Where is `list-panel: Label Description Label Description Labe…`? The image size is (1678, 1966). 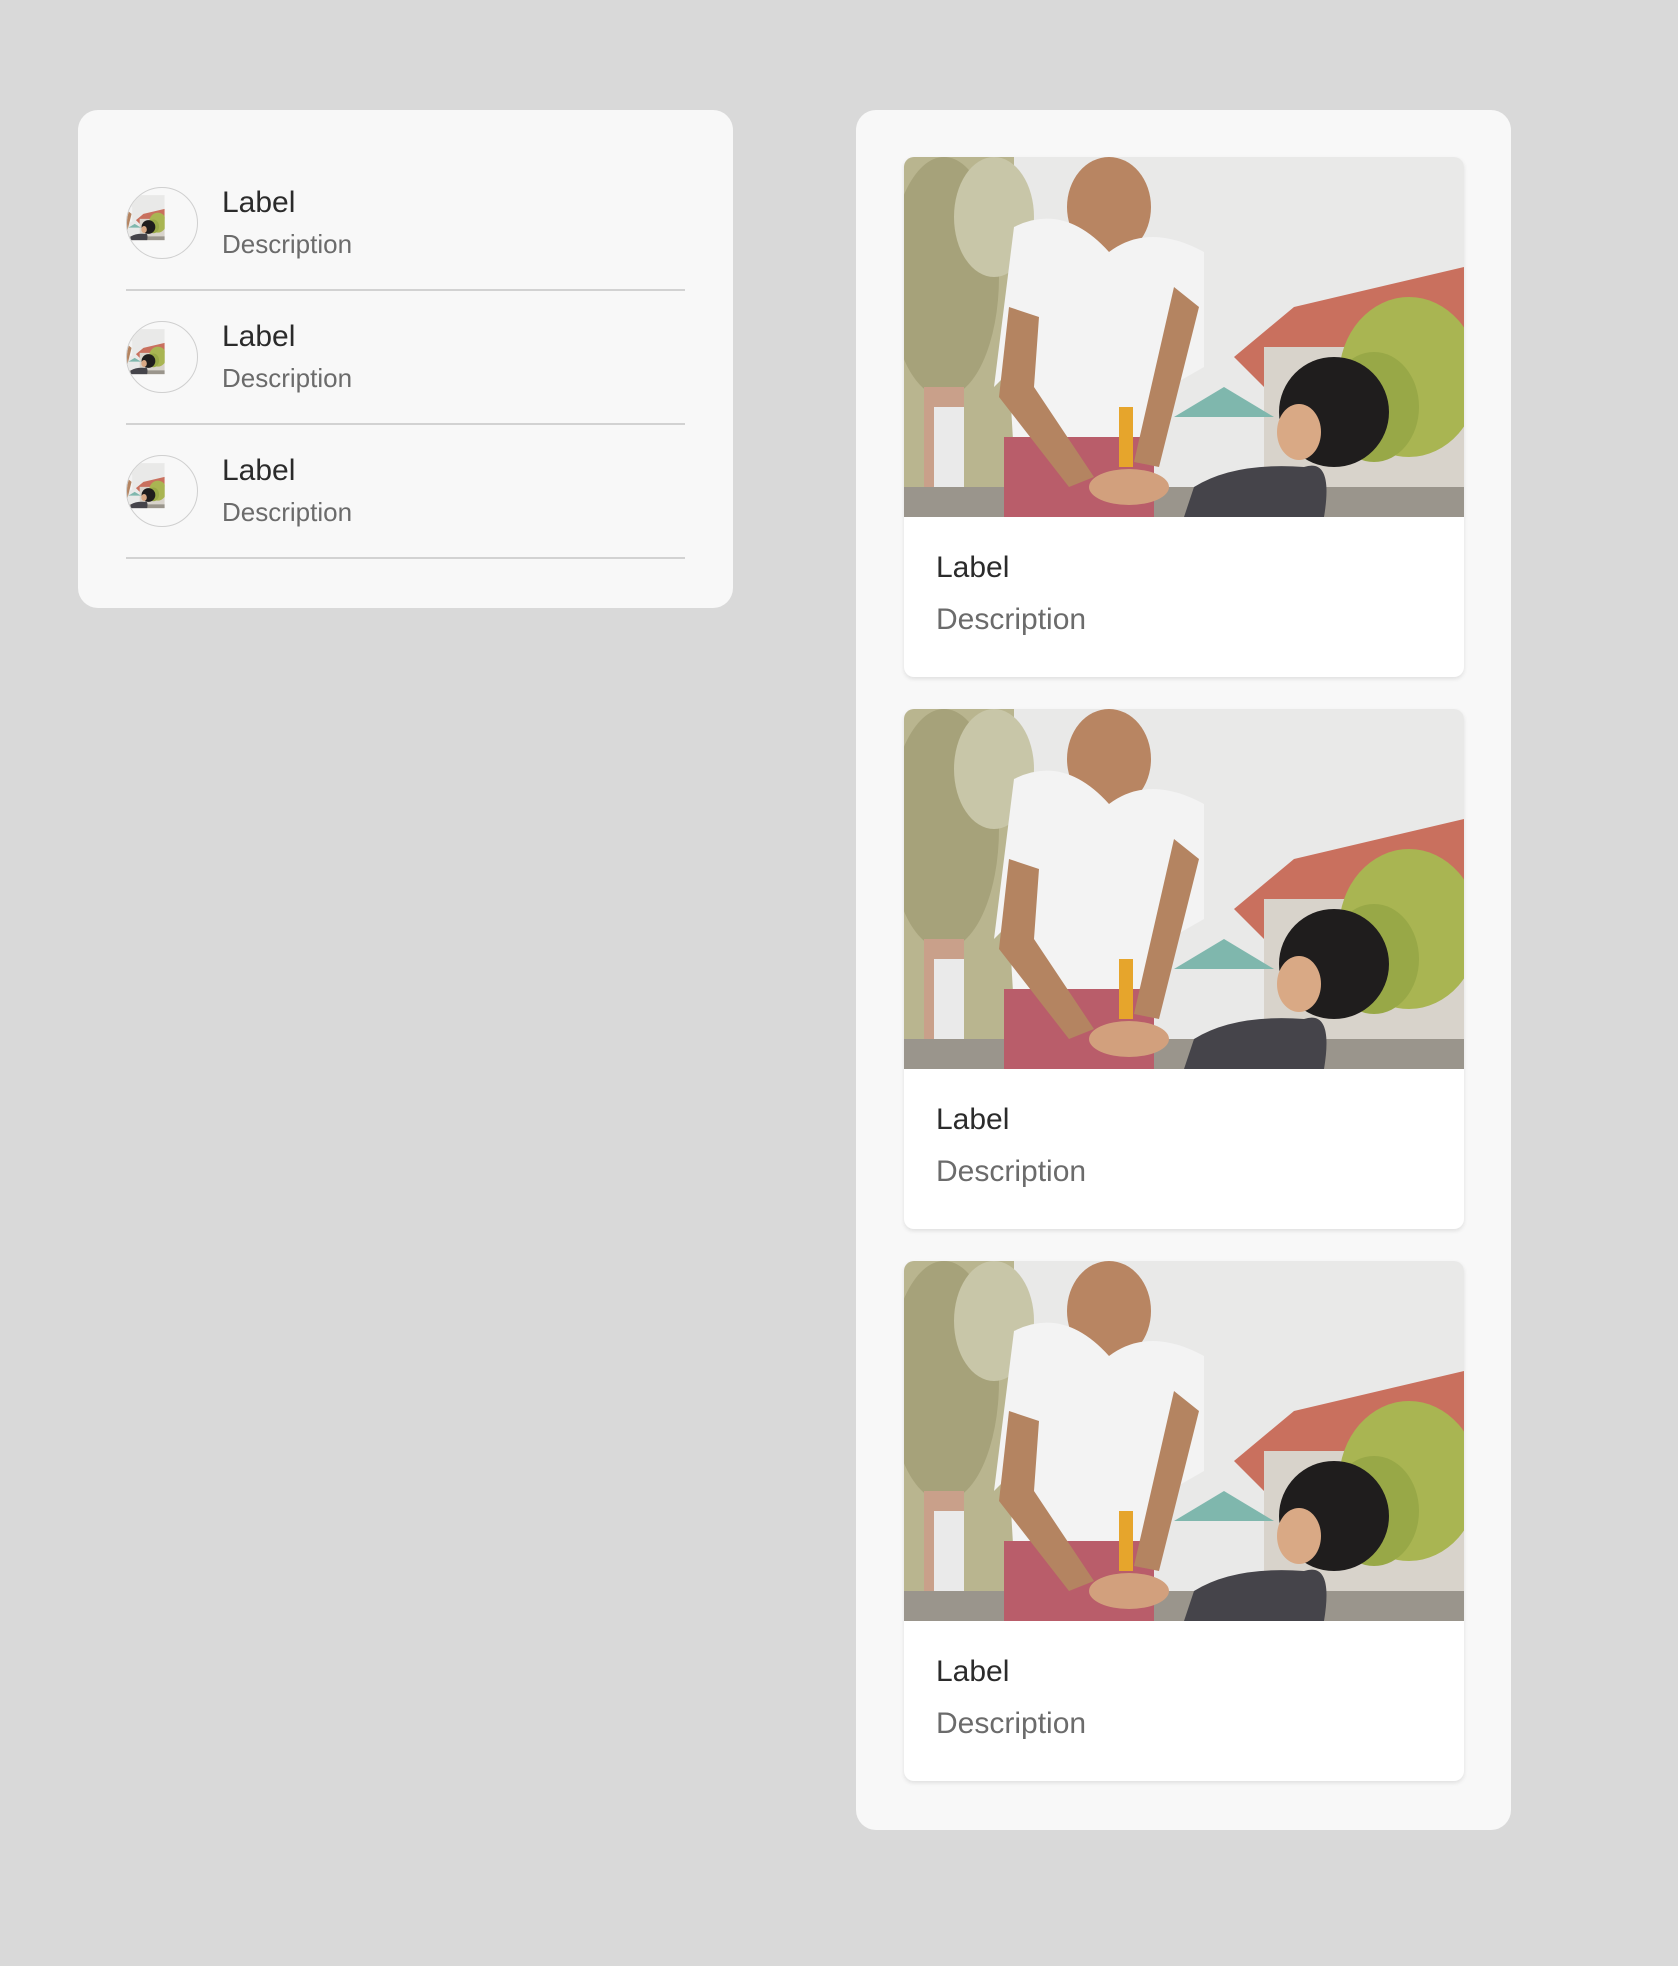
list-panel: Label Description Label Description Labe… is located at coordinates (405, 359).